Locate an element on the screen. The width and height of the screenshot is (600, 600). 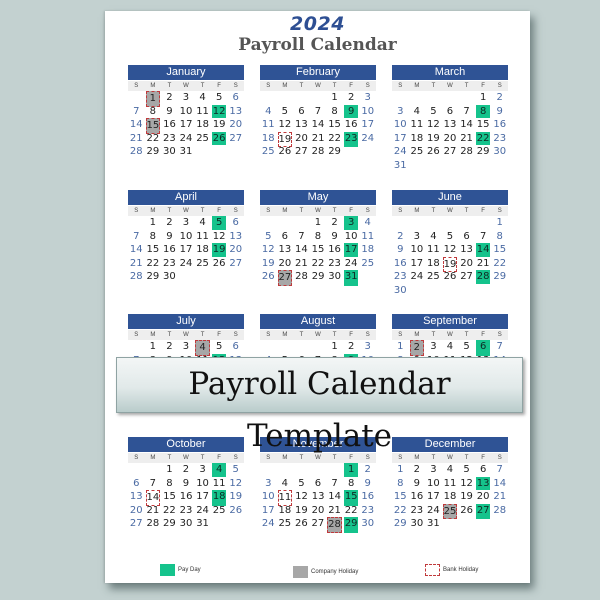
day-cell: 19 is located at coordinates (466, 496).